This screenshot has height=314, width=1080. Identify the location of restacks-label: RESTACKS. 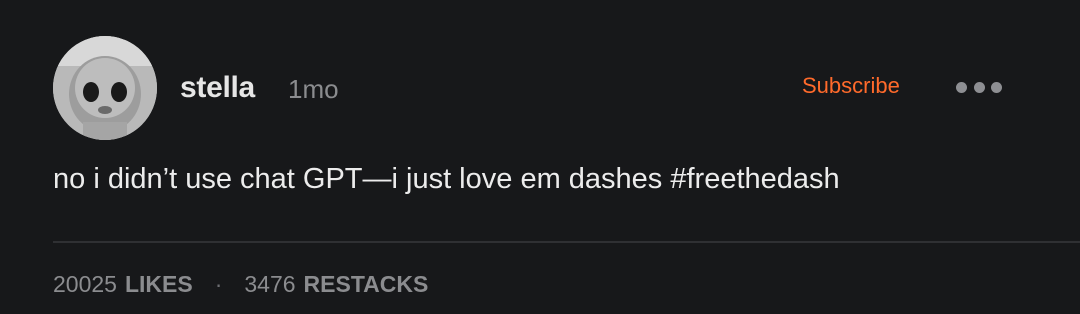
(366, 284).